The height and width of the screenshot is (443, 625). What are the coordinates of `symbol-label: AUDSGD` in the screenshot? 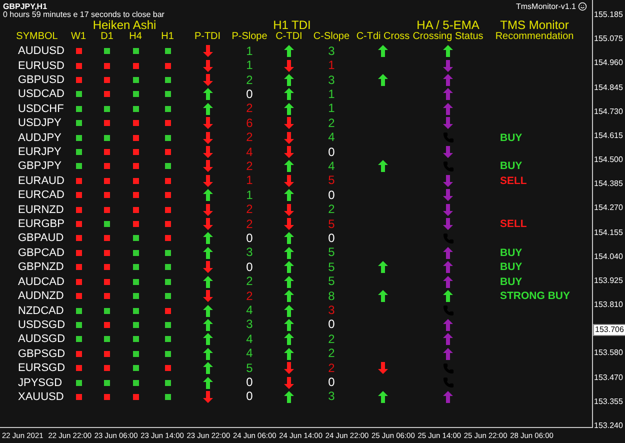 It's located at (42, 339).